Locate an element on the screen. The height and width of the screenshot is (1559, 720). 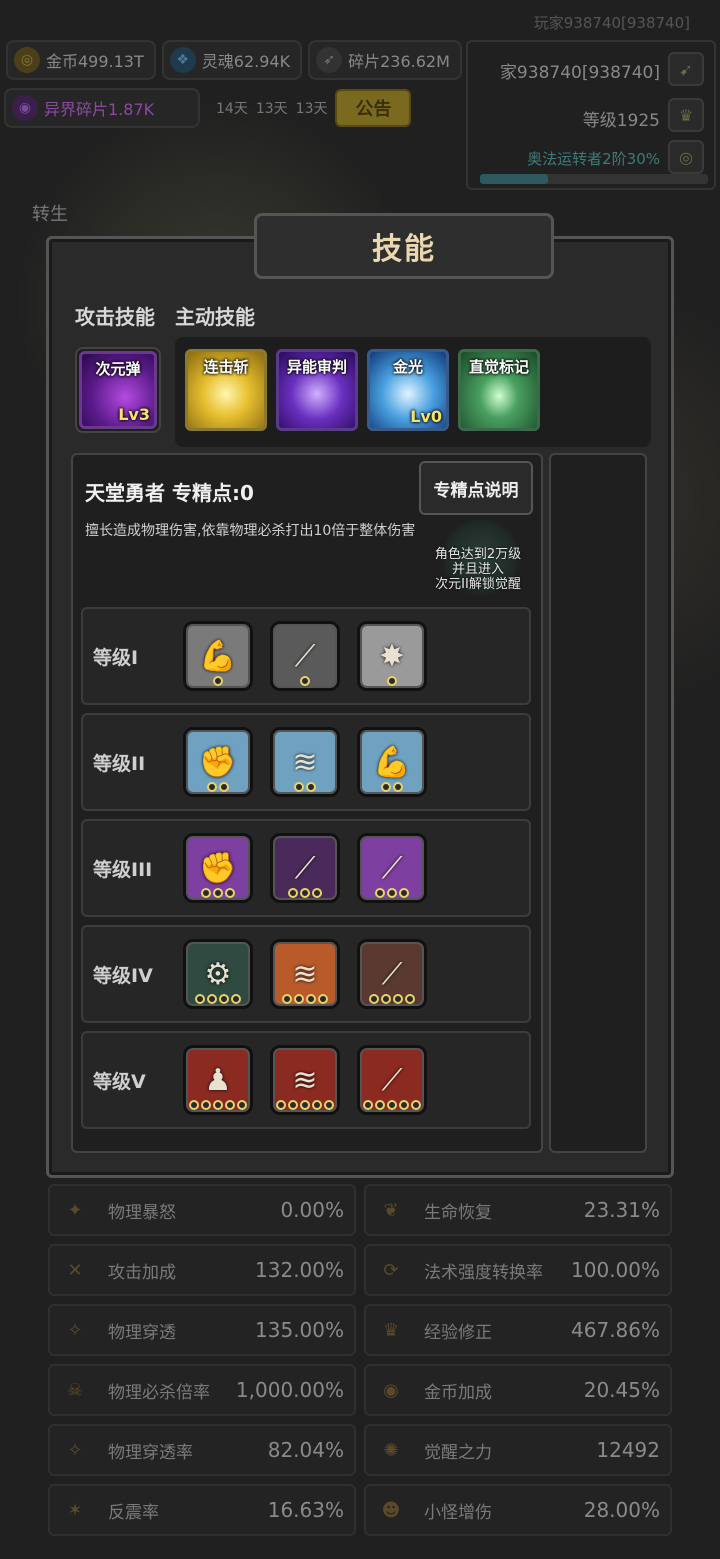
timer-2: 13天 is located at coordinates (272, 108).